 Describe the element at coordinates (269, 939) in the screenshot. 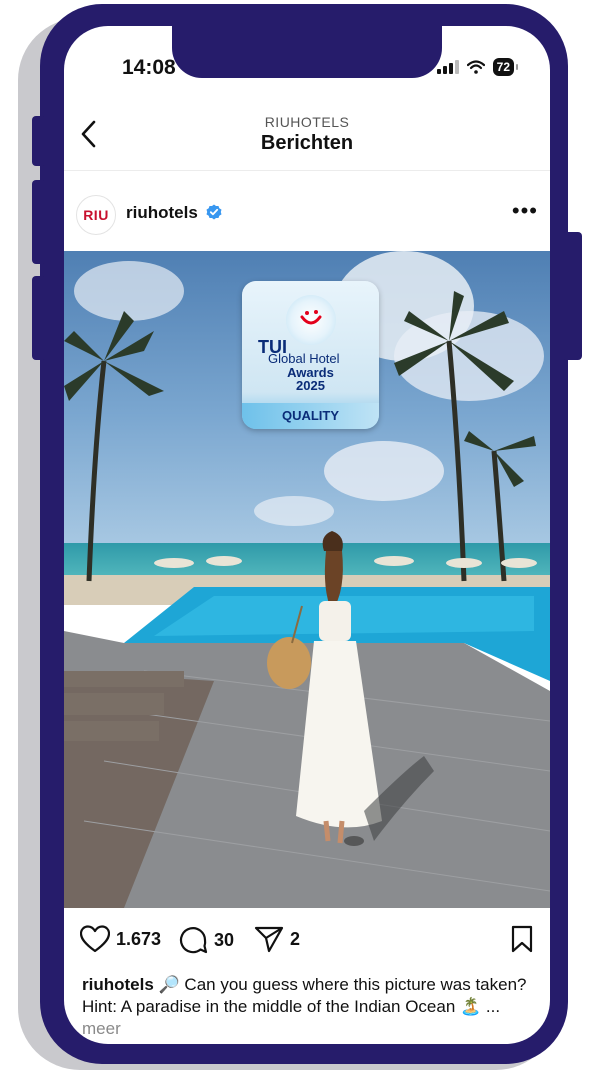

I see `send-paper-plane-icon` at that location.